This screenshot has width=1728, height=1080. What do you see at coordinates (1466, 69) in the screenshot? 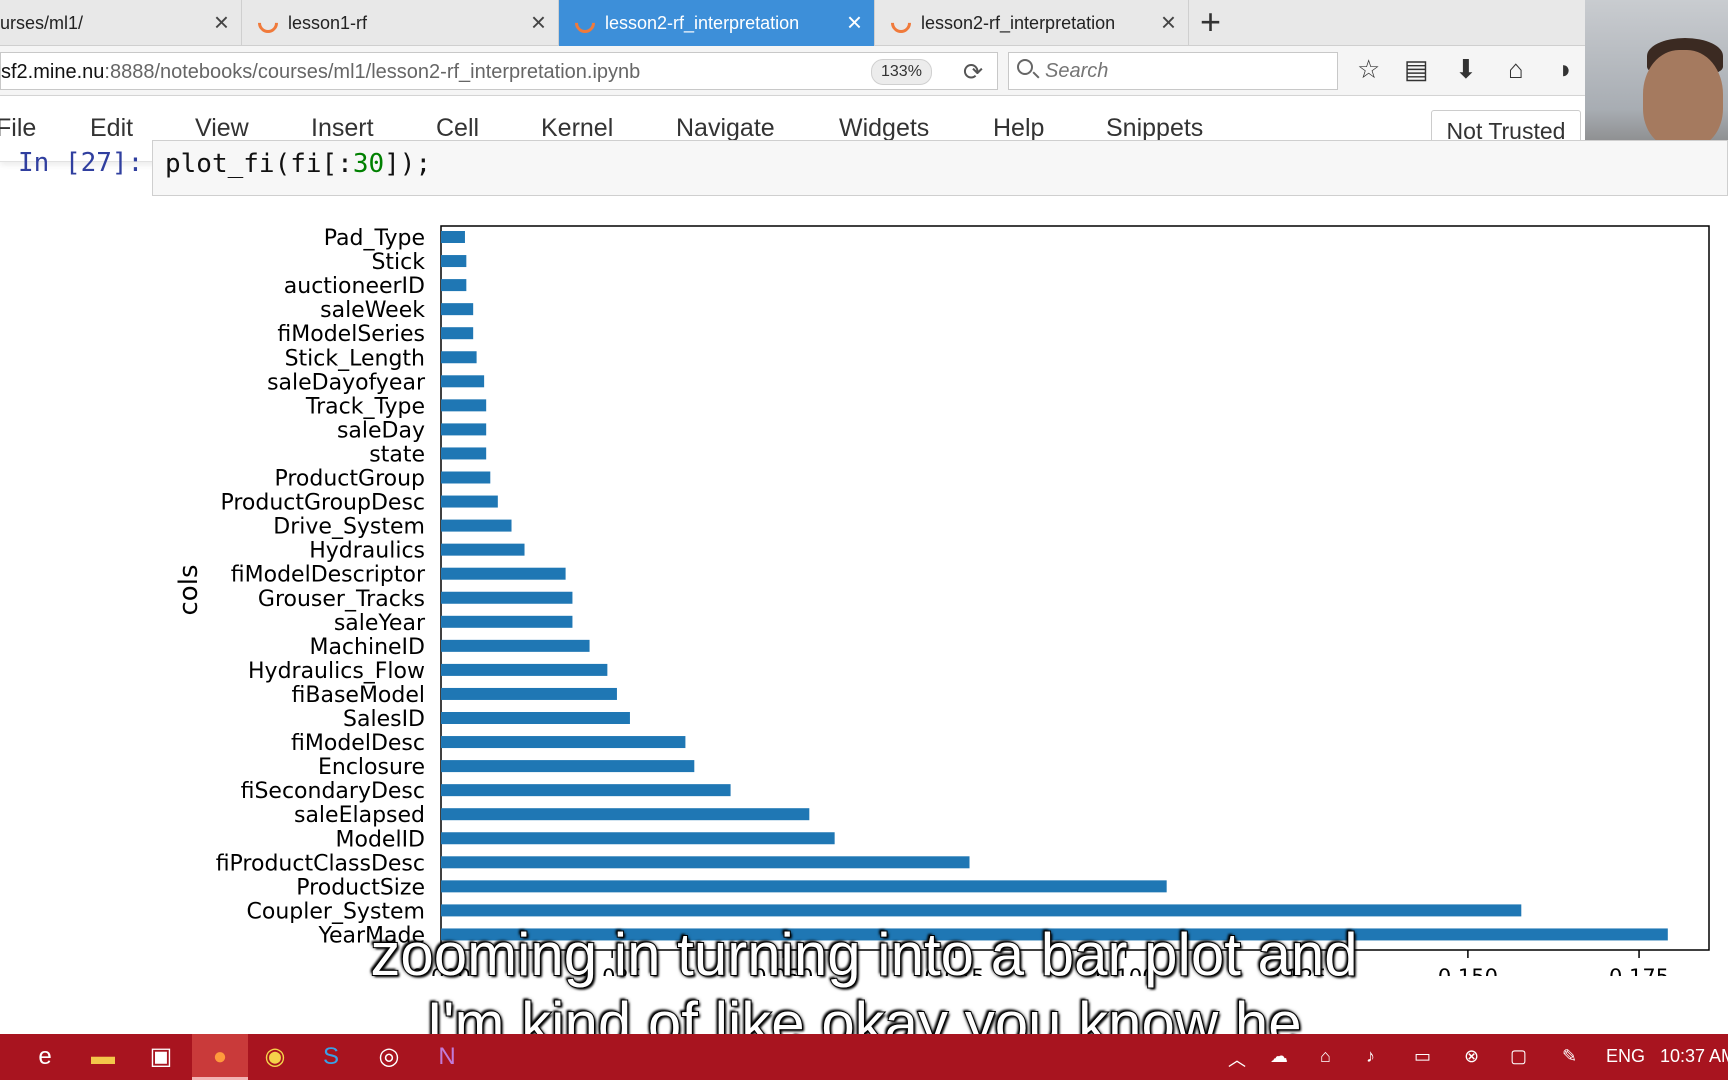
I see `download-icon: ⬇` at bounding box center [1466, 69].